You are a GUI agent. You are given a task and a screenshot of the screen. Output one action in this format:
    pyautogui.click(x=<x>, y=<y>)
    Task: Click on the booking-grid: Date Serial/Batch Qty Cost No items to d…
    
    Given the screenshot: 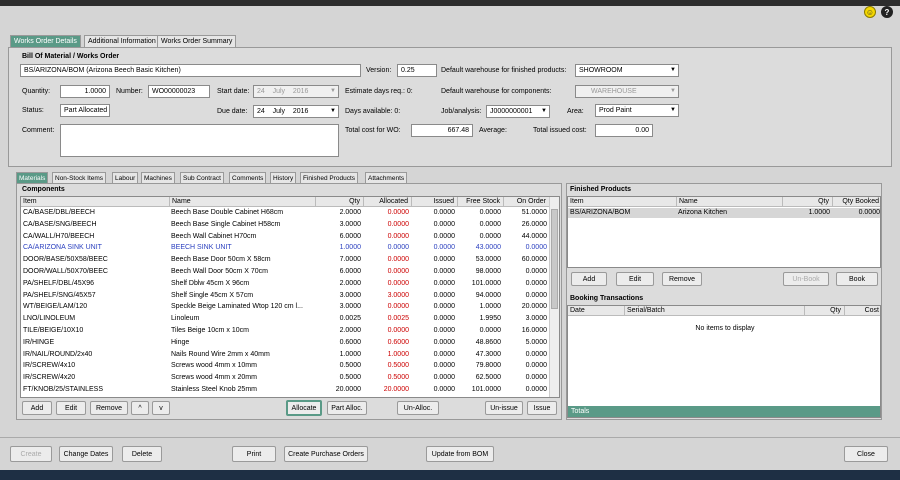 What is the action you would take?
    pyautogui.click(x=724, y=361)
    